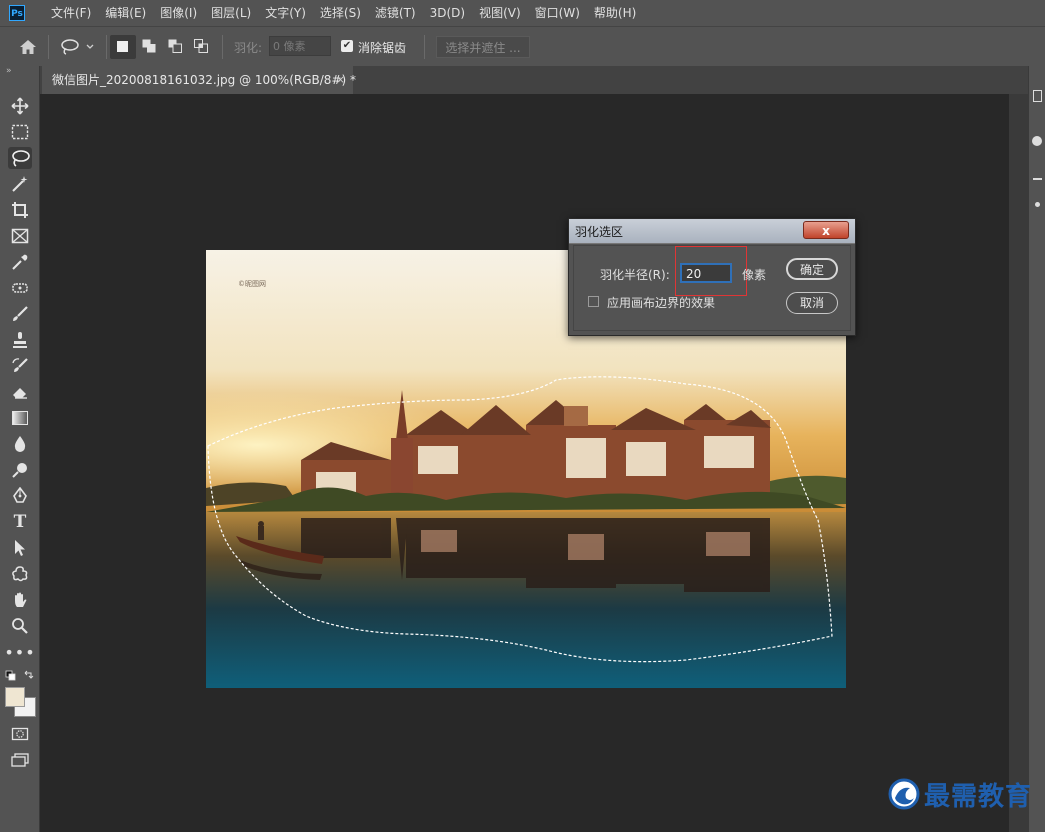  Describe the element at coordinates (340, 80) in the screenshot. I see `close-tab-icon: ×` at that location.